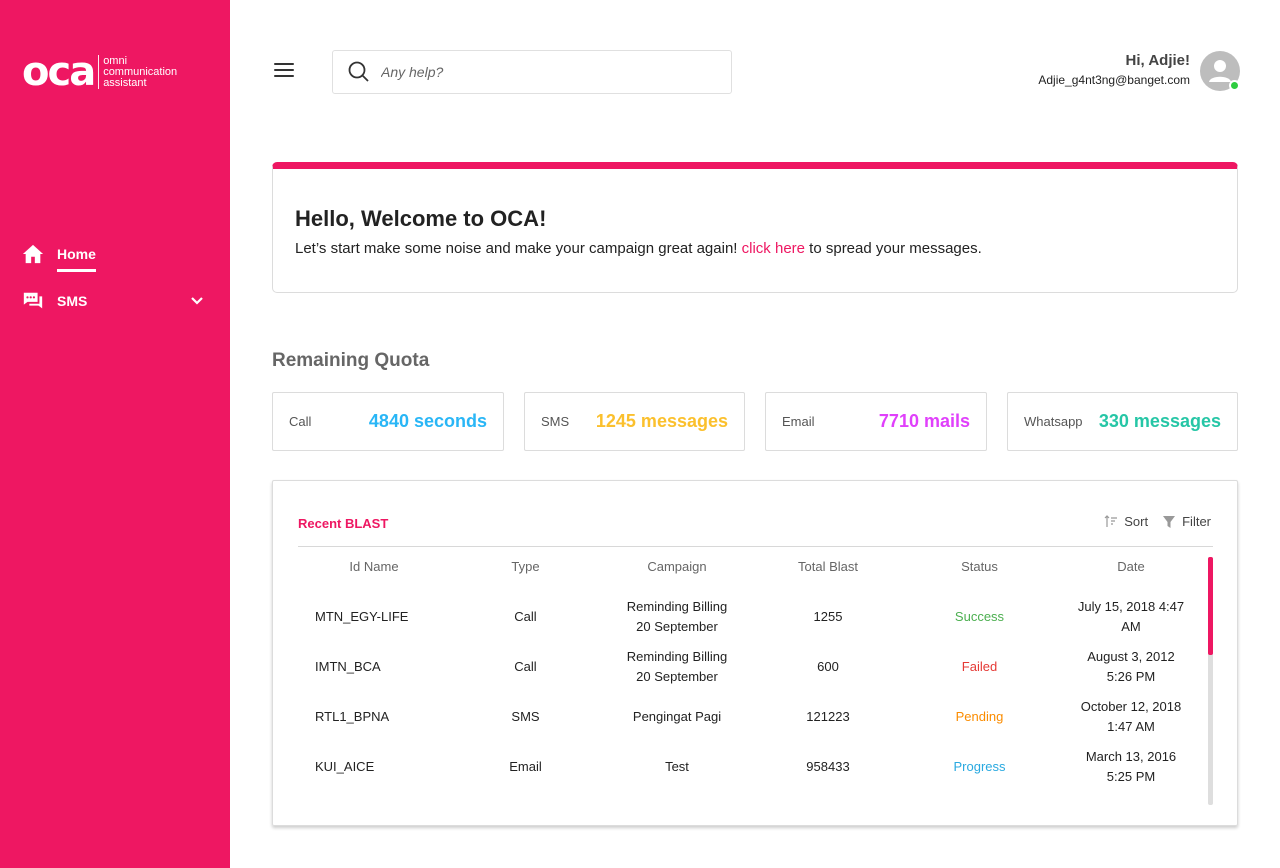 This screenshot has height=868, width=1280. Describe the element at coordinates (197, 301) in the screenshot. I see `chevron-down-icon` at that location.